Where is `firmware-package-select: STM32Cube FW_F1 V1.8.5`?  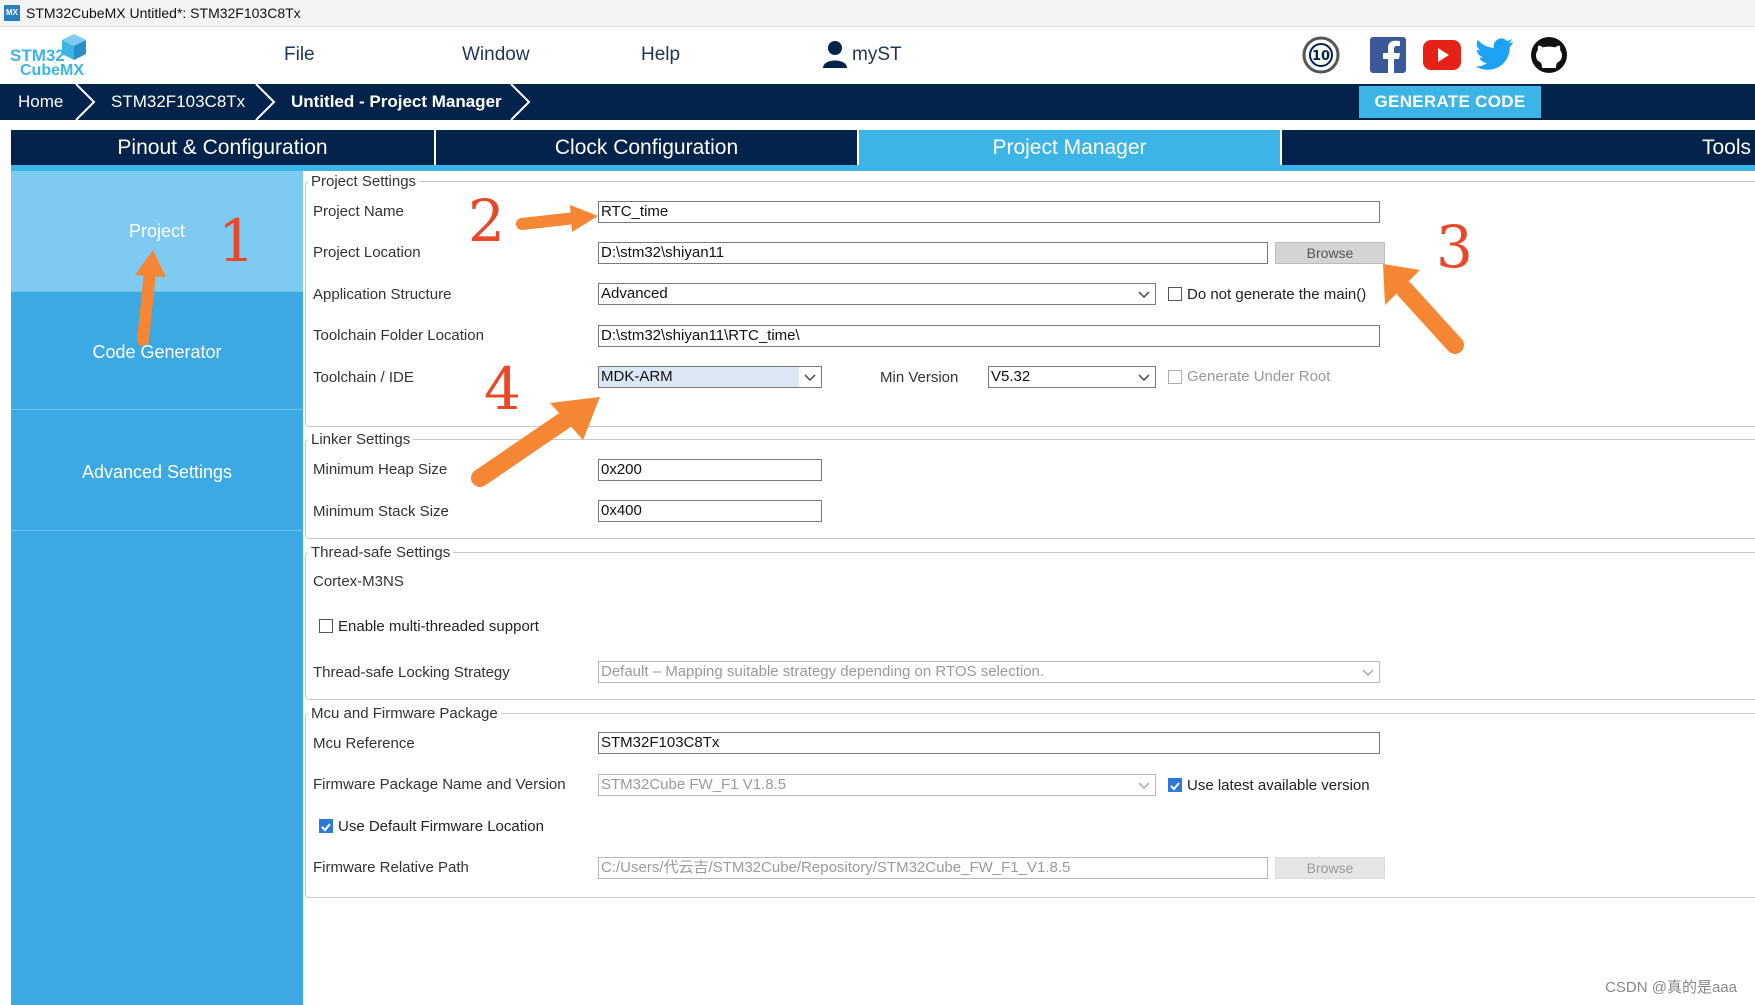
firmware-package-select: STM32Cube FW_F1 V1.8.5 is located at coordinates (877, 785).